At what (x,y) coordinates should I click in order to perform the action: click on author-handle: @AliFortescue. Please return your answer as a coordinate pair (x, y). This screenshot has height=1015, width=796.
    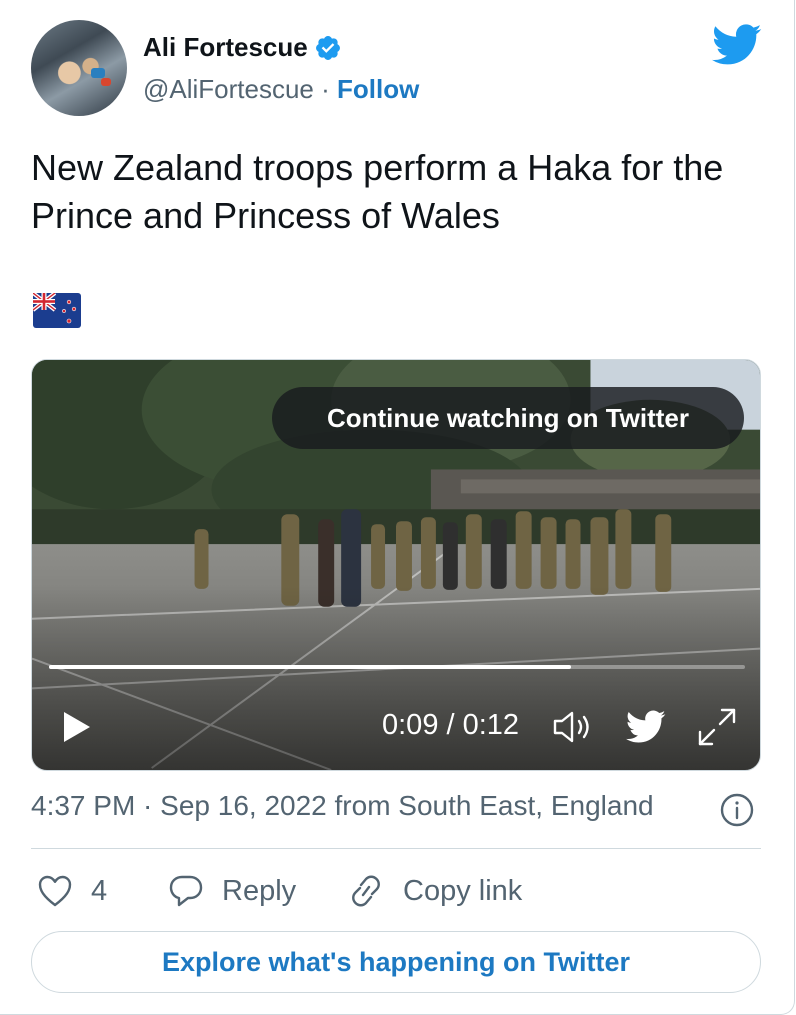
    Looking at the image, I should click on (228, 89).